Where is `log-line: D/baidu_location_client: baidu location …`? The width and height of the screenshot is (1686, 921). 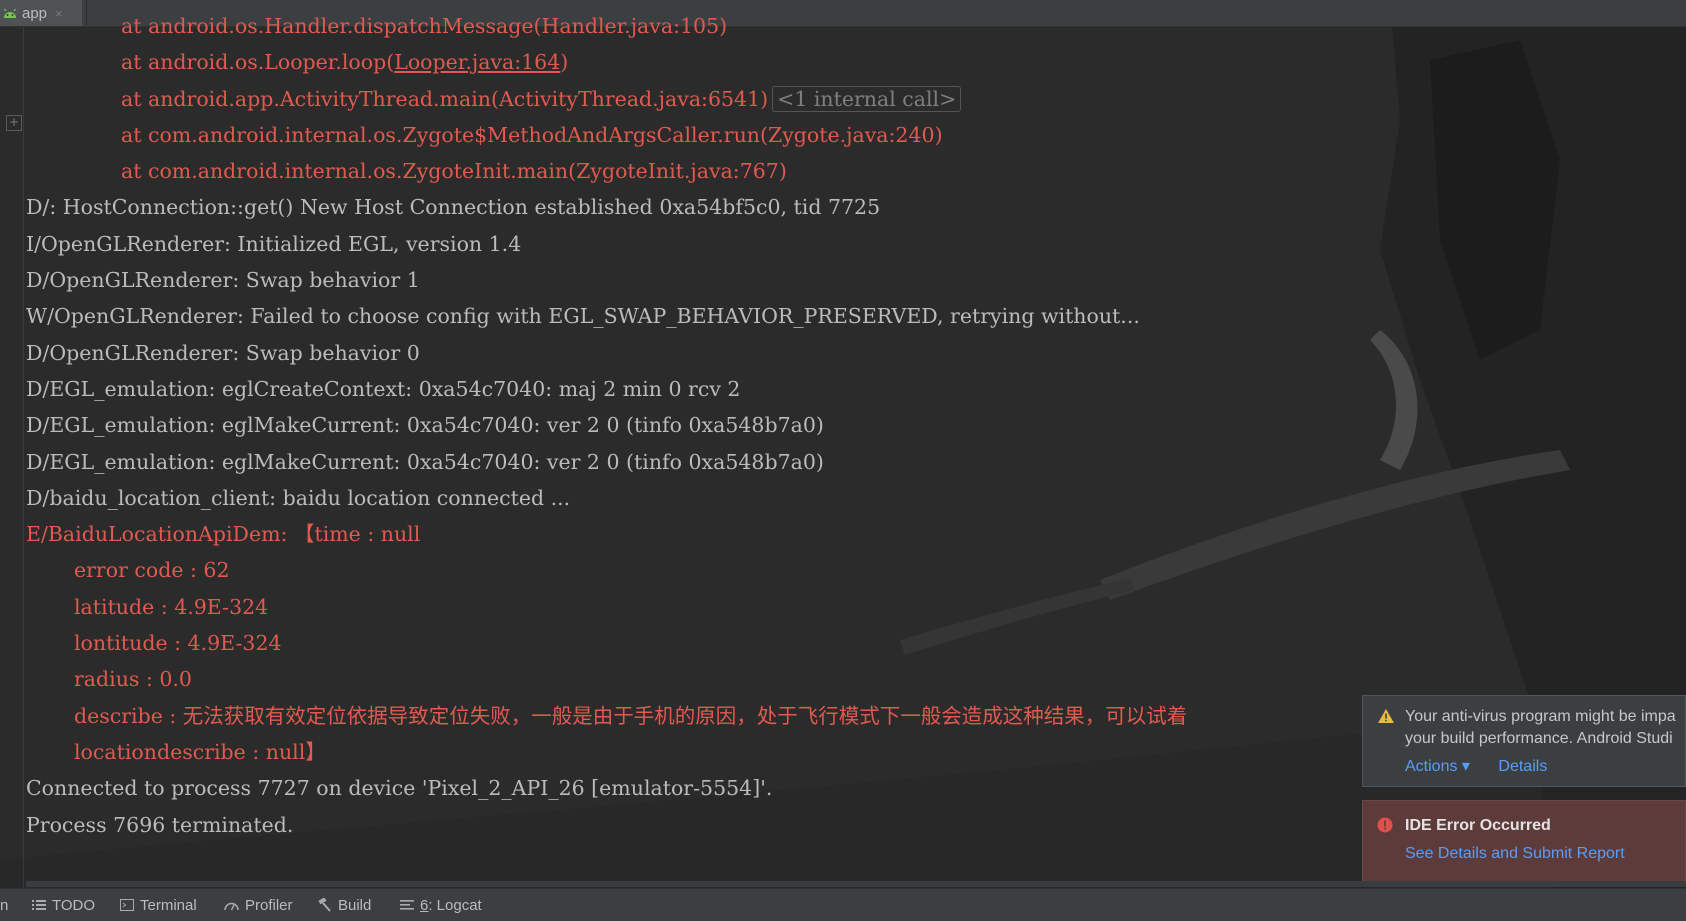
log-line: D/baidu_location_client: baidu location … is located at coordinates (298, 497).